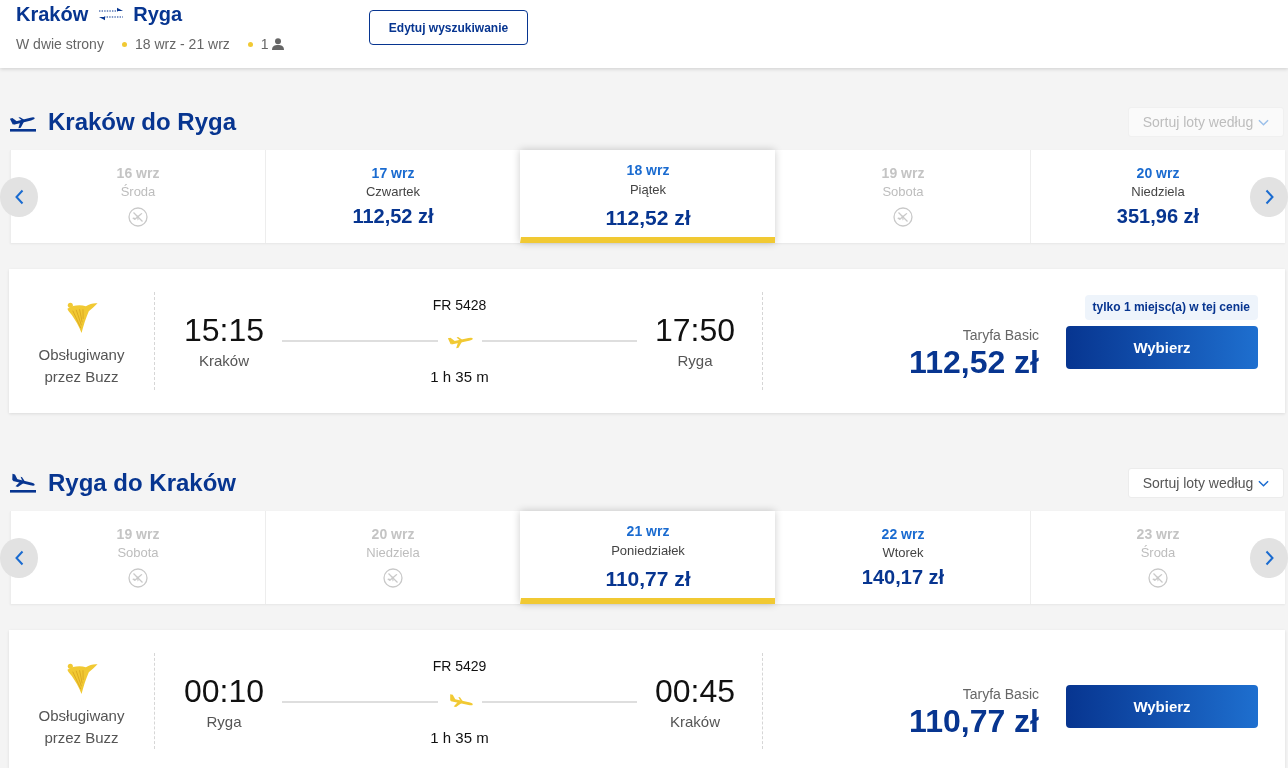 The width and height of the screenshot is (1288, 768). I want to click on journey-title: Kraków do Ryga, so click(142, 122).